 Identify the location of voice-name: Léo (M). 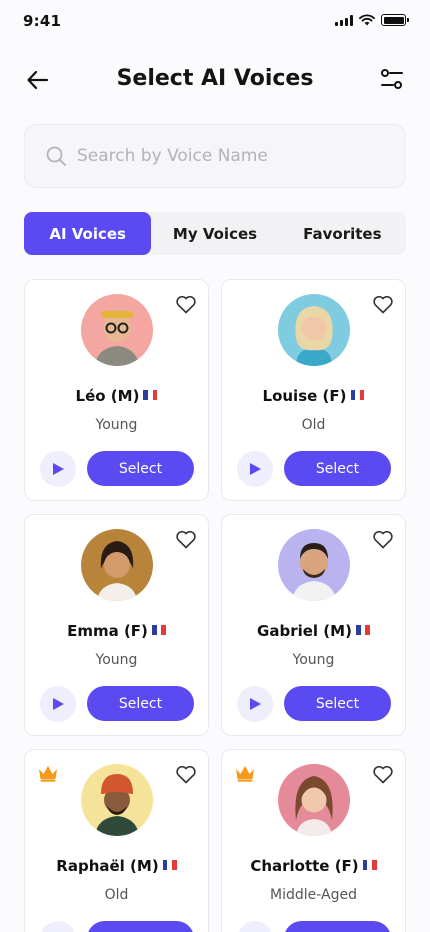
(116, 395).